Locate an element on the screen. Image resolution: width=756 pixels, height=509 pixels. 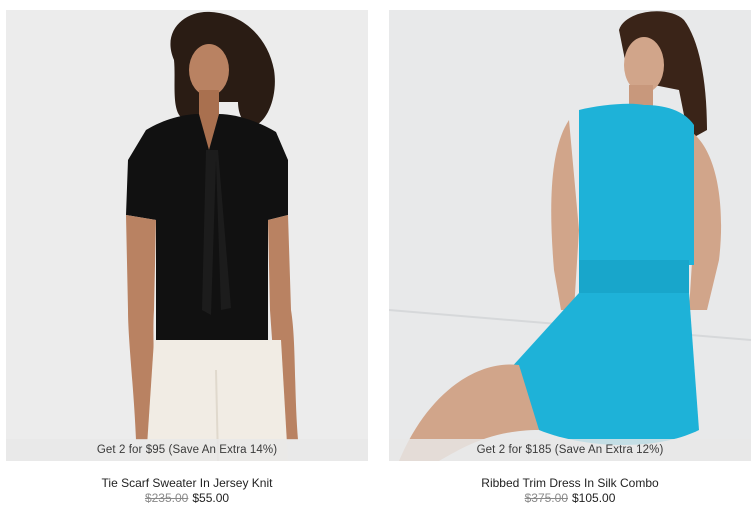
original-price: $235.00 is located at coordinates (166, 498).